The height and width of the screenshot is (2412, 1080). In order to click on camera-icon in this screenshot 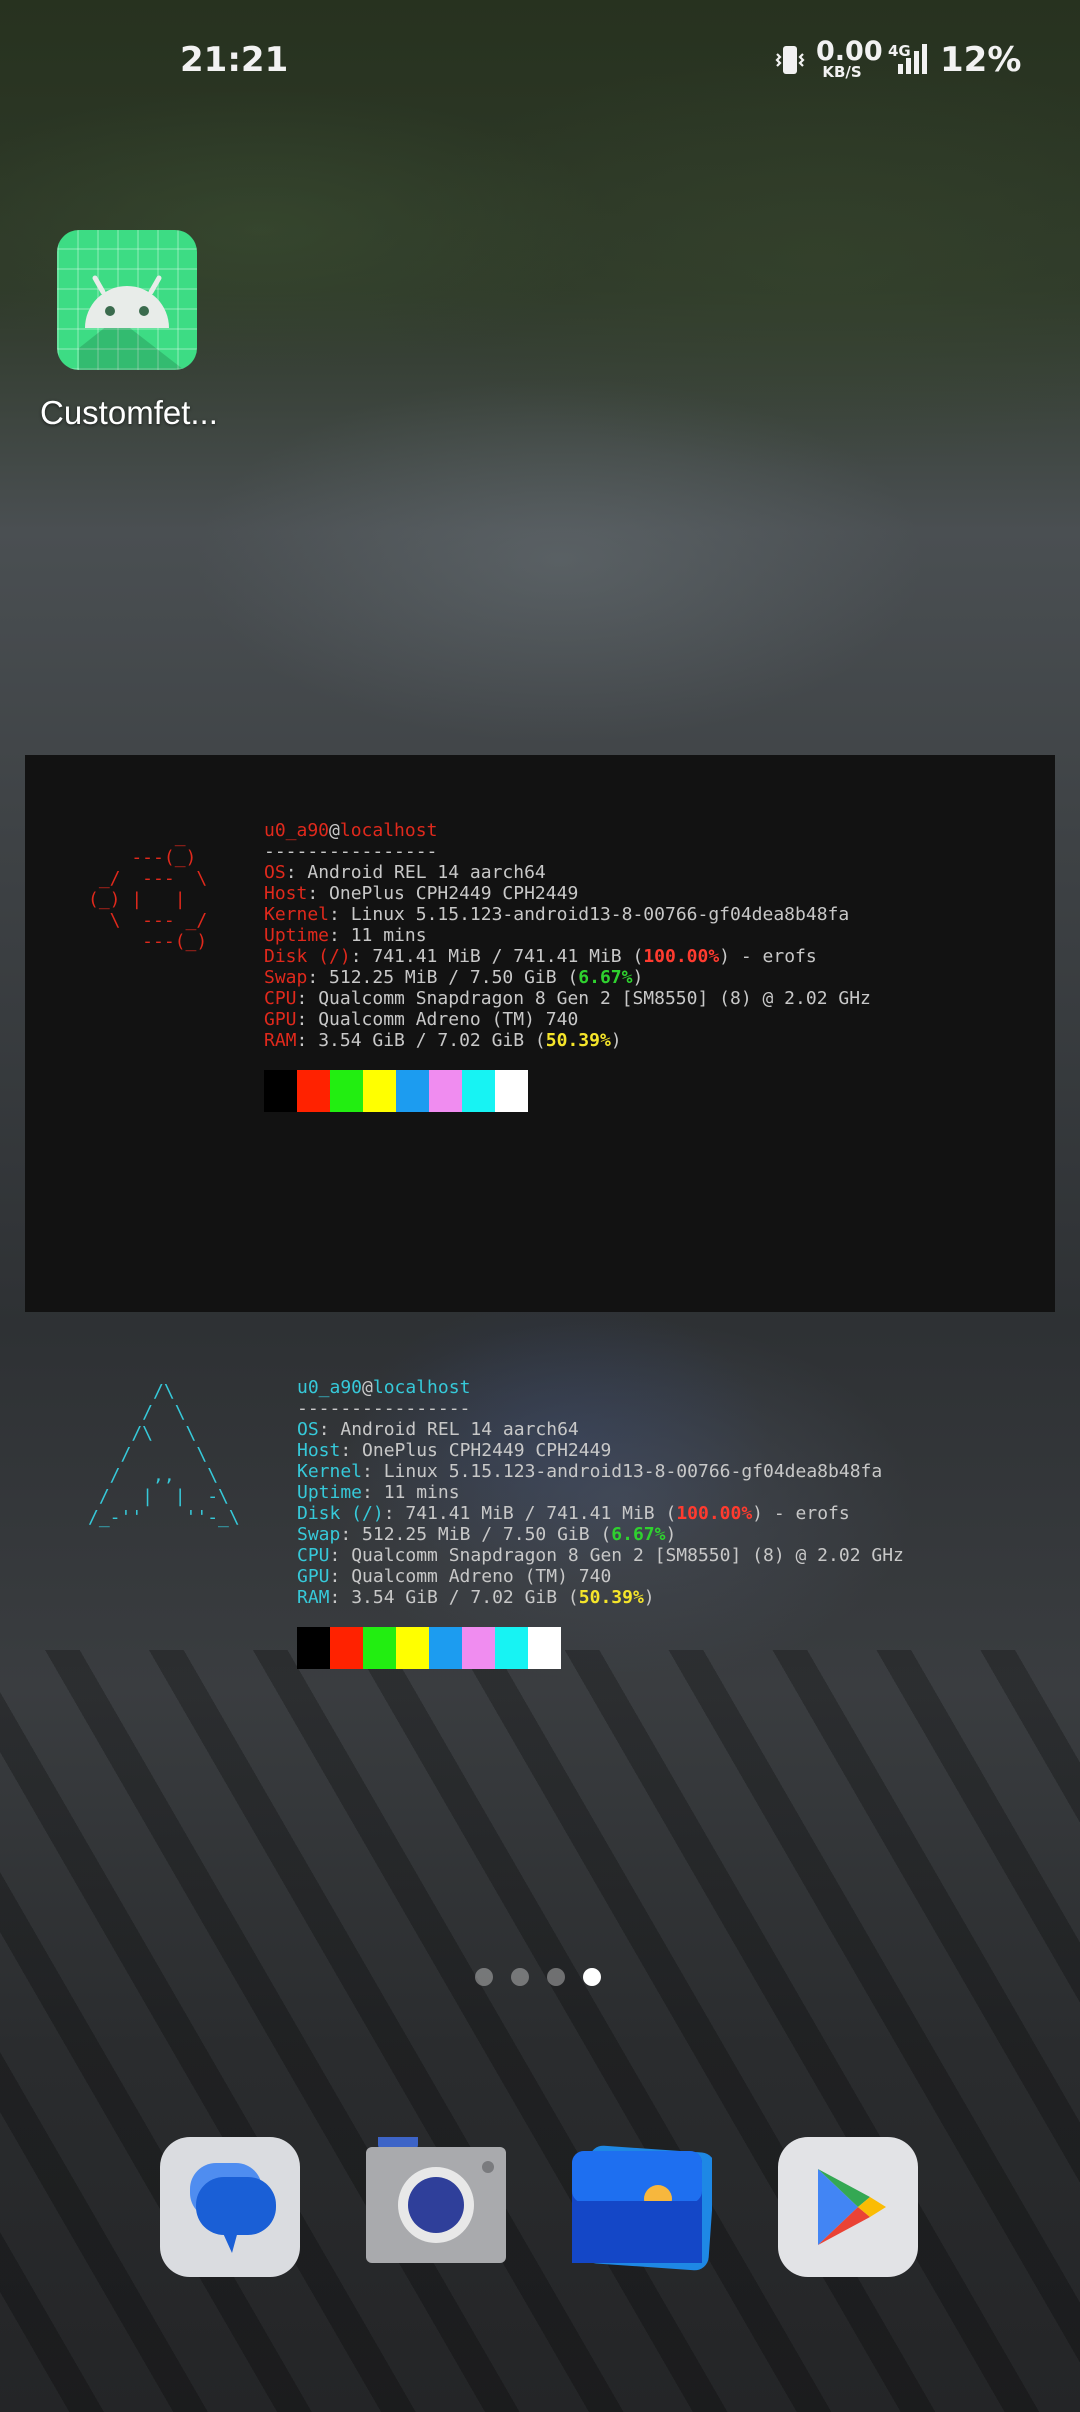, I will do `click(436, 2207)`.